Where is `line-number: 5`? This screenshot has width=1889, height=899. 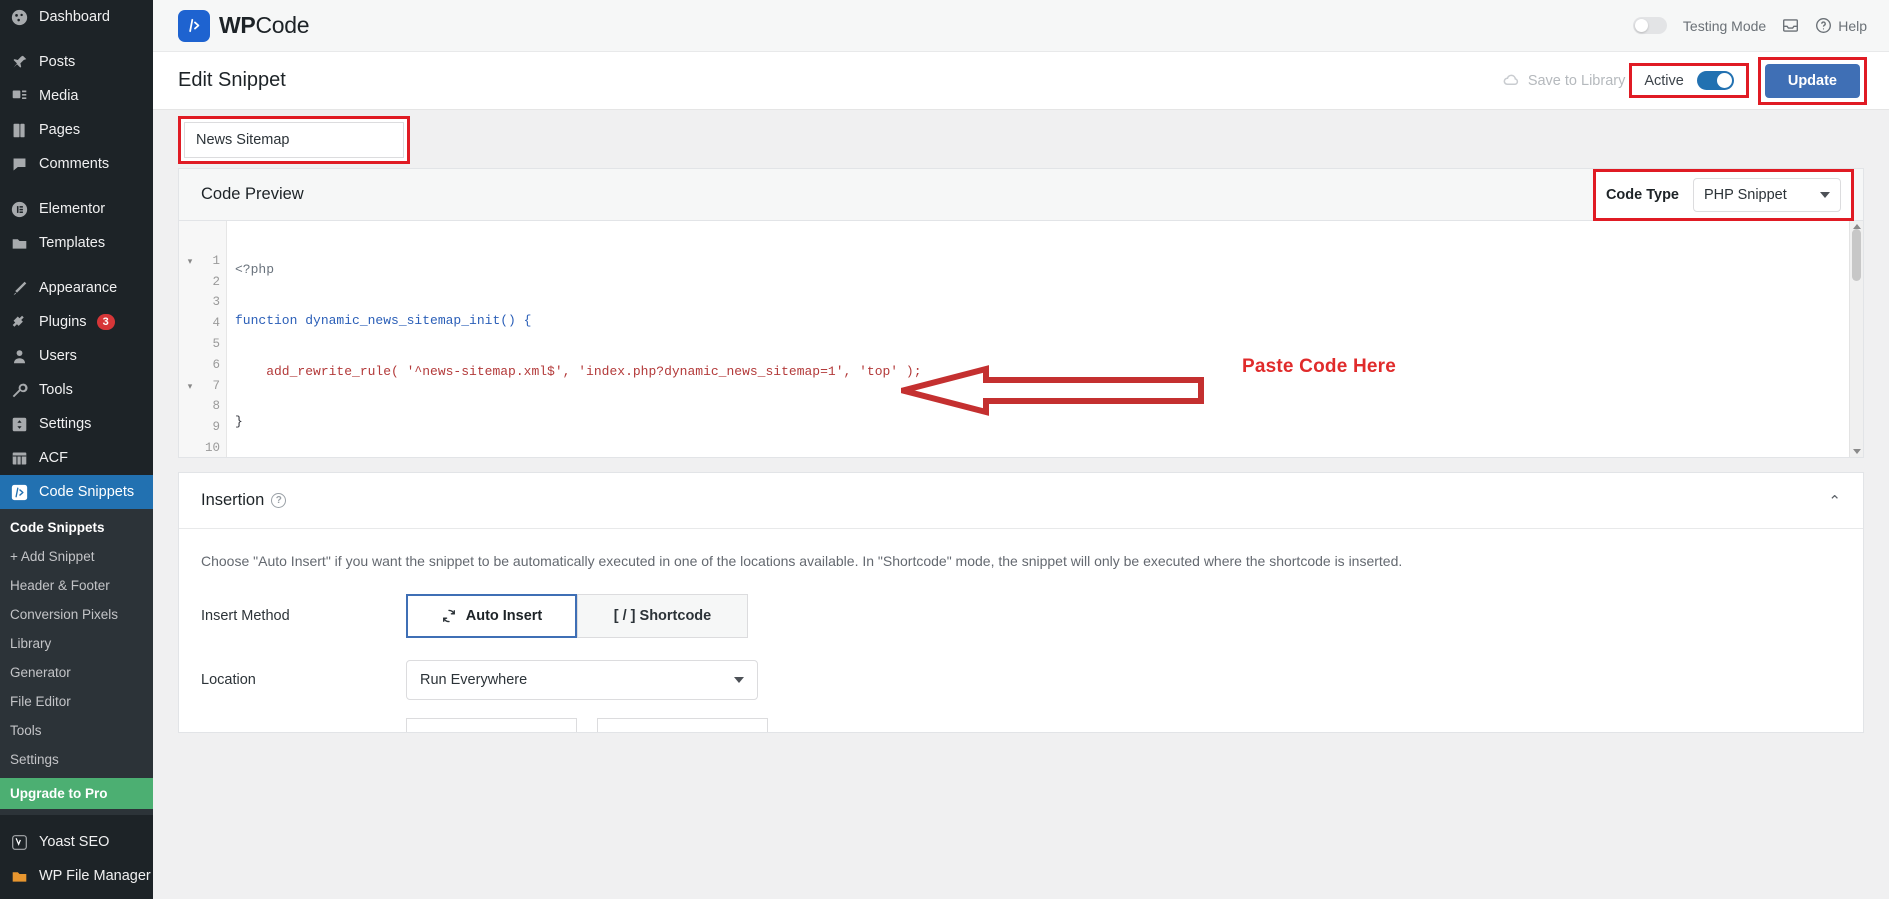
line-number: 5 is located at coordinates (216, 343).